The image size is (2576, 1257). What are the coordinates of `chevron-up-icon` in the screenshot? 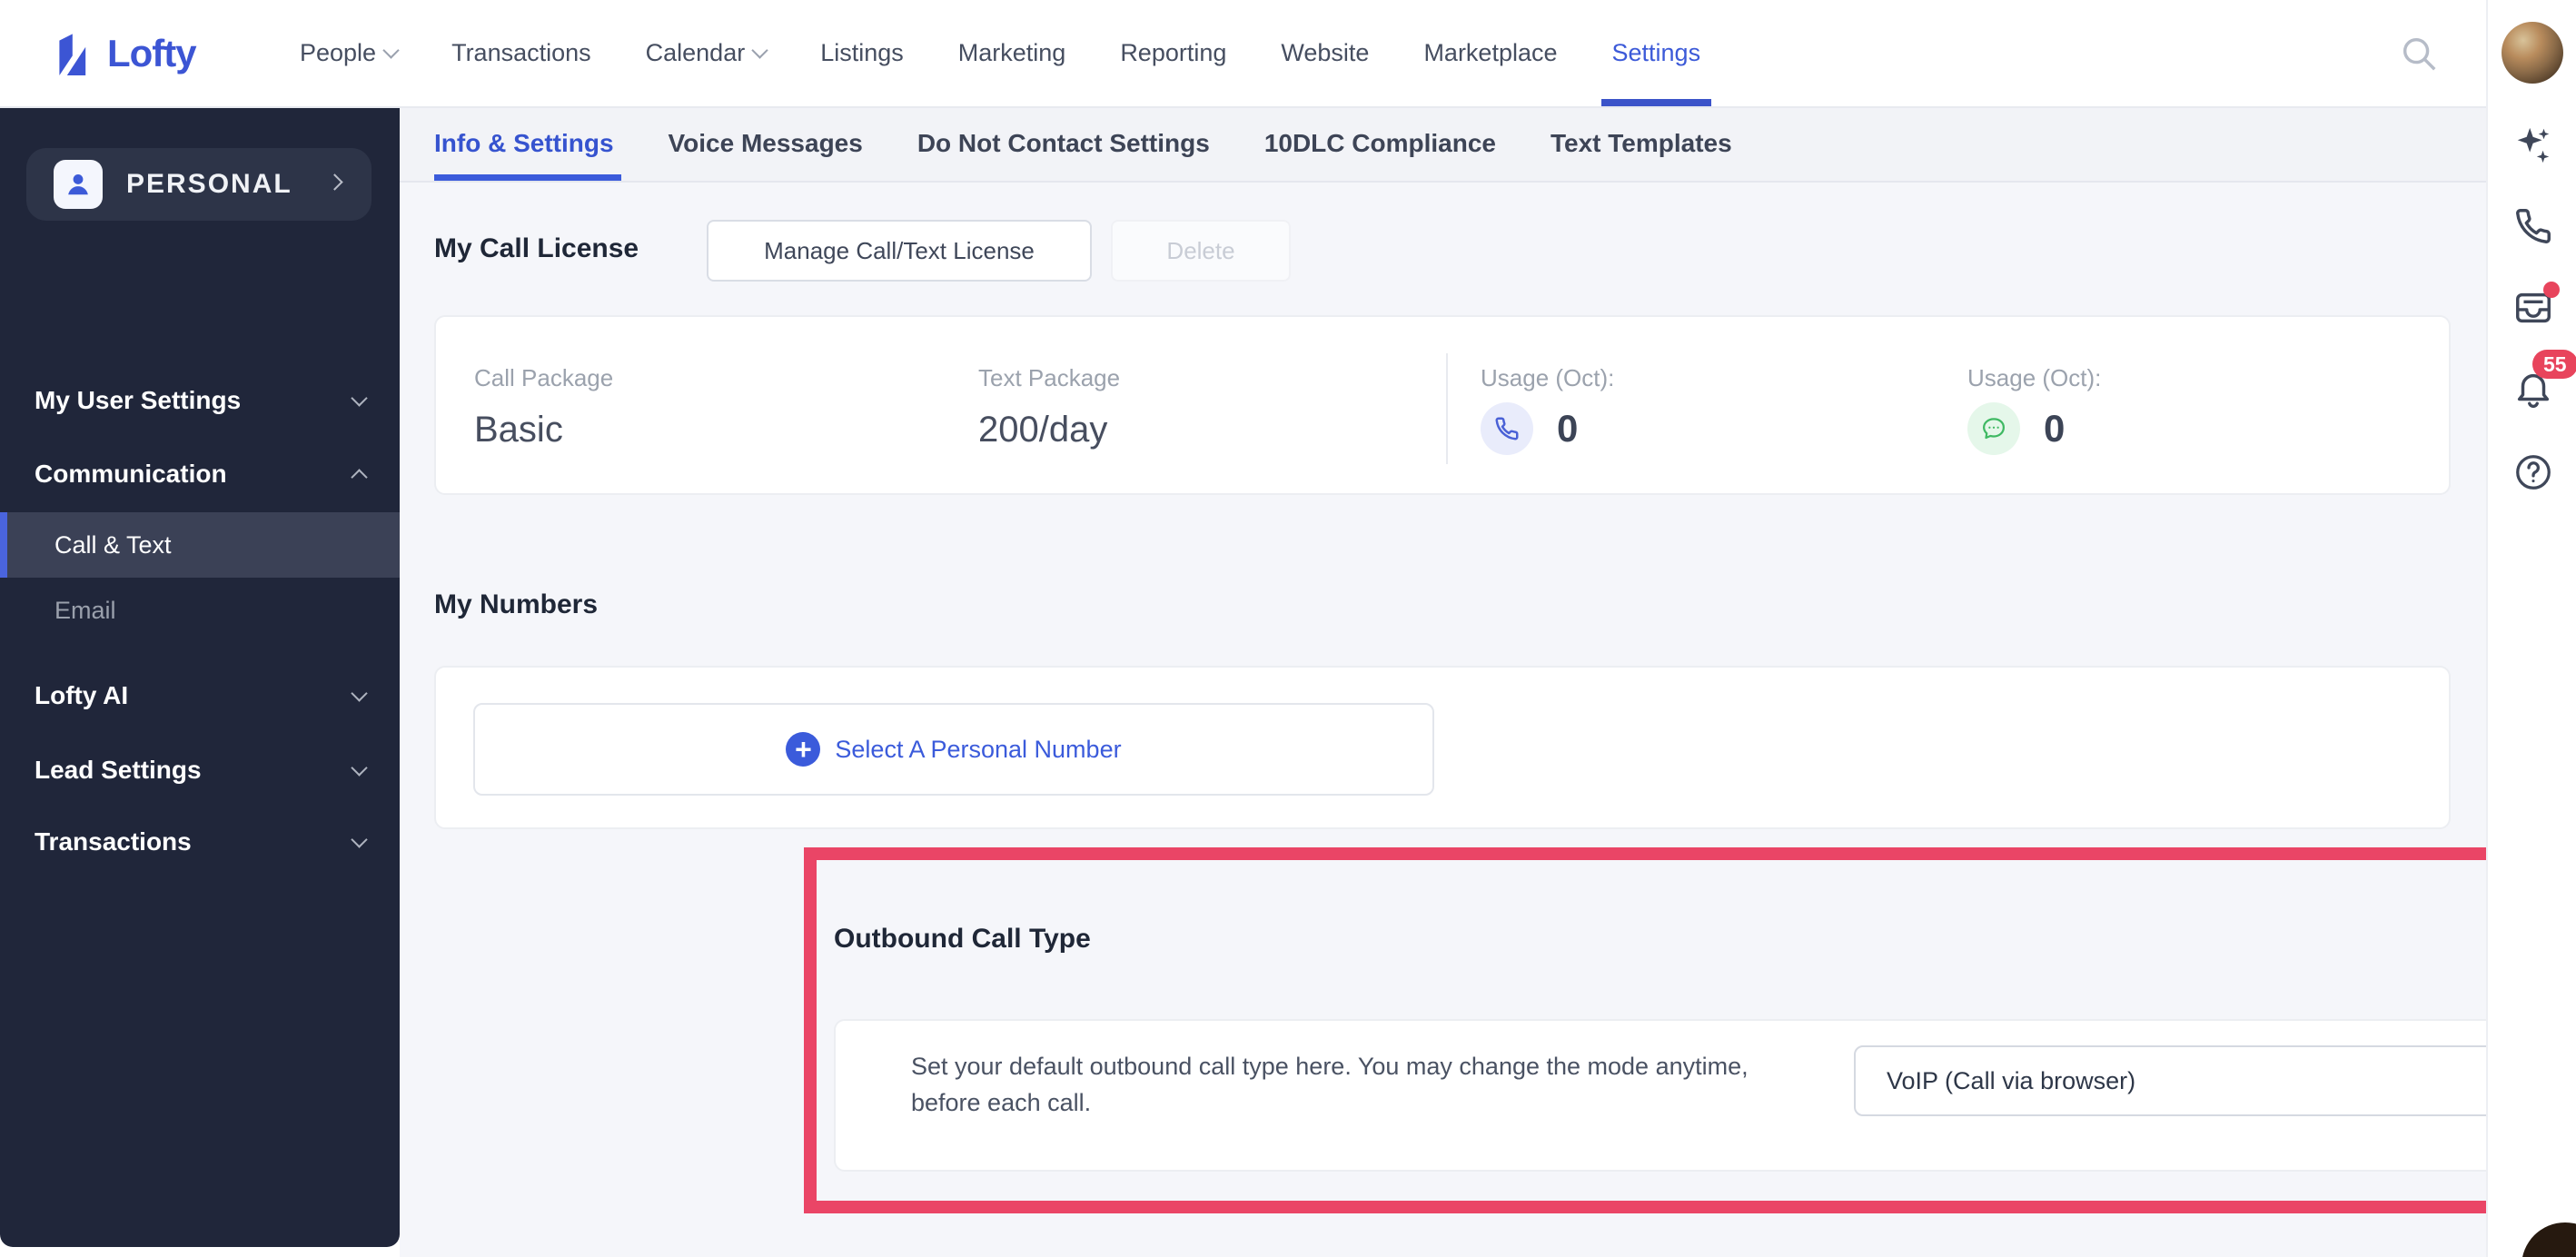 It's located at (359, 477).